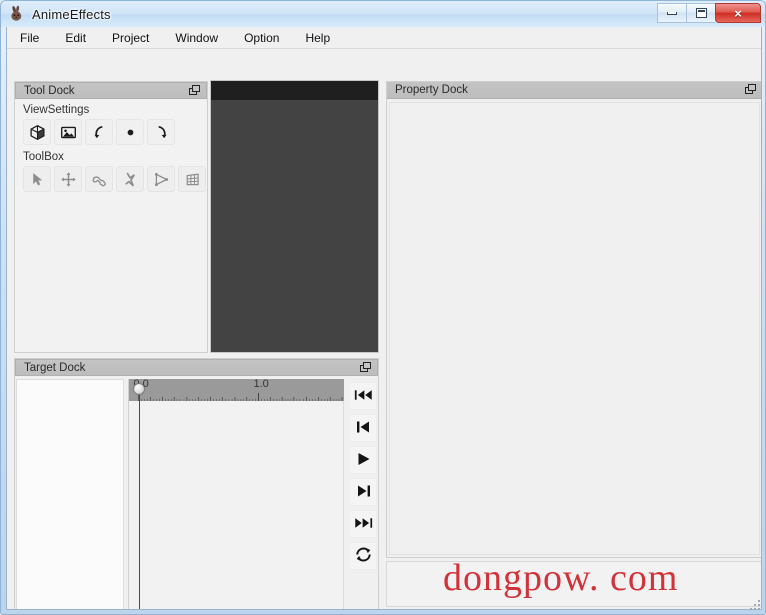  I want to click on maximize-icon, so click(701, 13).